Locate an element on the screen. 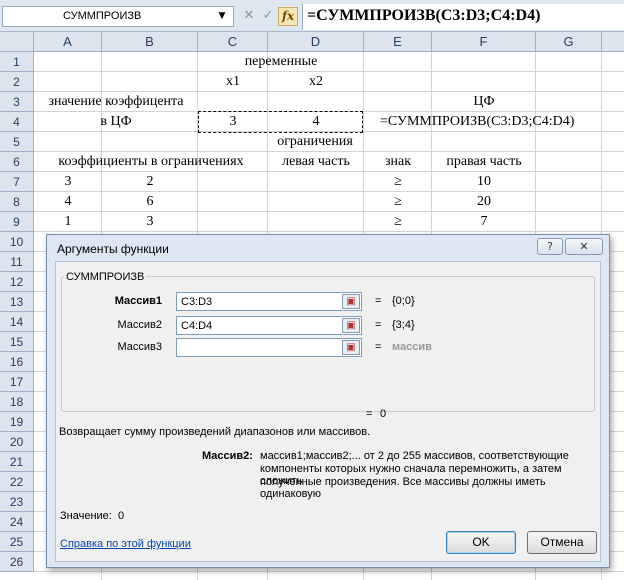 This screenshot has width=624, height=580. cell-c2: x1 is located at coordinates (233, 82).